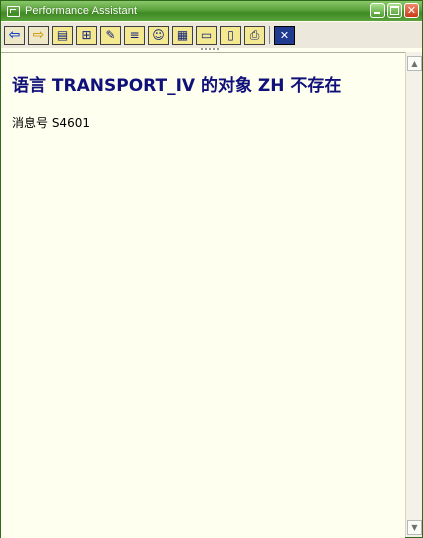  I want to click on maximize-button, so click(394, 10).